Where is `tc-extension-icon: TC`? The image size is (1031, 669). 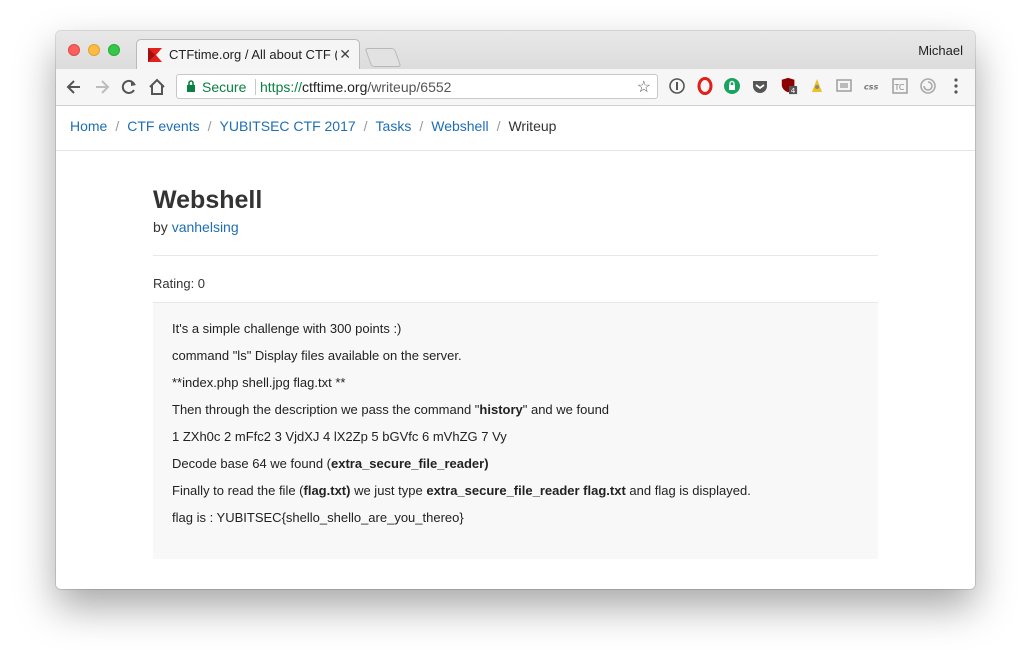 tc-extension-icon: TC is located at coordinates (900, 86).